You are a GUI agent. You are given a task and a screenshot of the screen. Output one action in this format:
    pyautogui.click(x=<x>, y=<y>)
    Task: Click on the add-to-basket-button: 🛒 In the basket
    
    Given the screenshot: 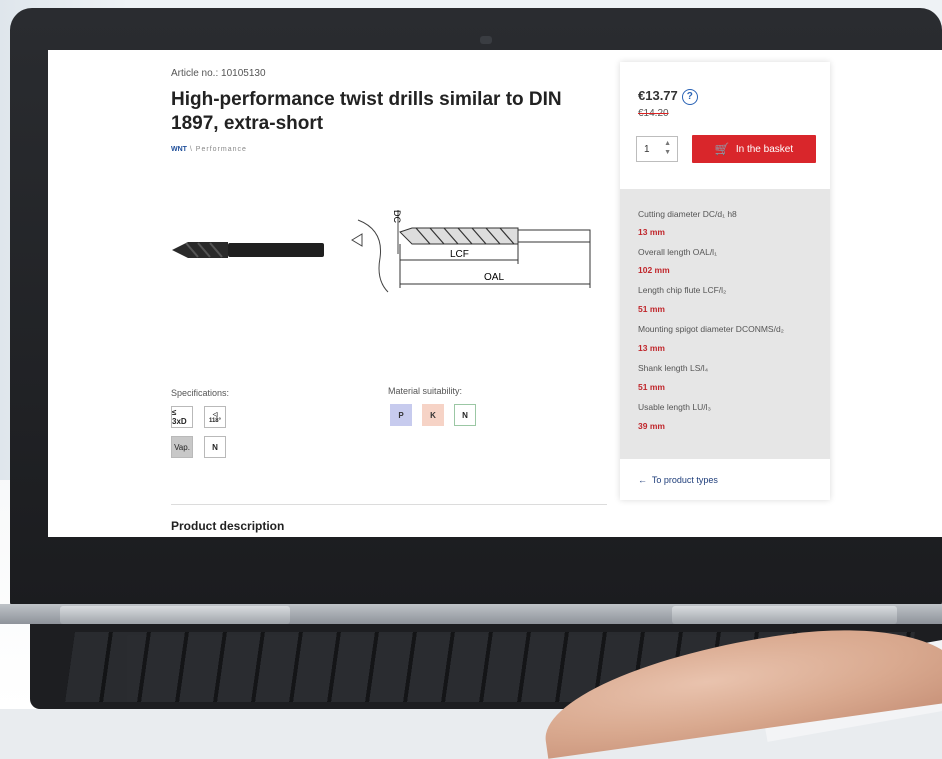 What is the action you would take?
    pyautogui.click(x=754, y=149)
    